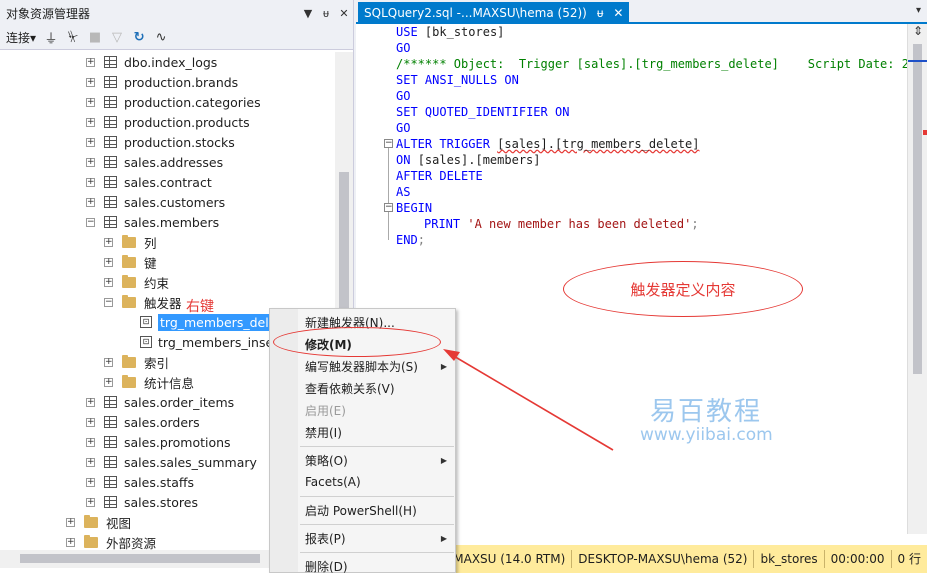  What do you see at coordinates (73, 37) in the screenshot?
I see `disconnect-plug-icon: ⏧` at bounding box center [73, 37].